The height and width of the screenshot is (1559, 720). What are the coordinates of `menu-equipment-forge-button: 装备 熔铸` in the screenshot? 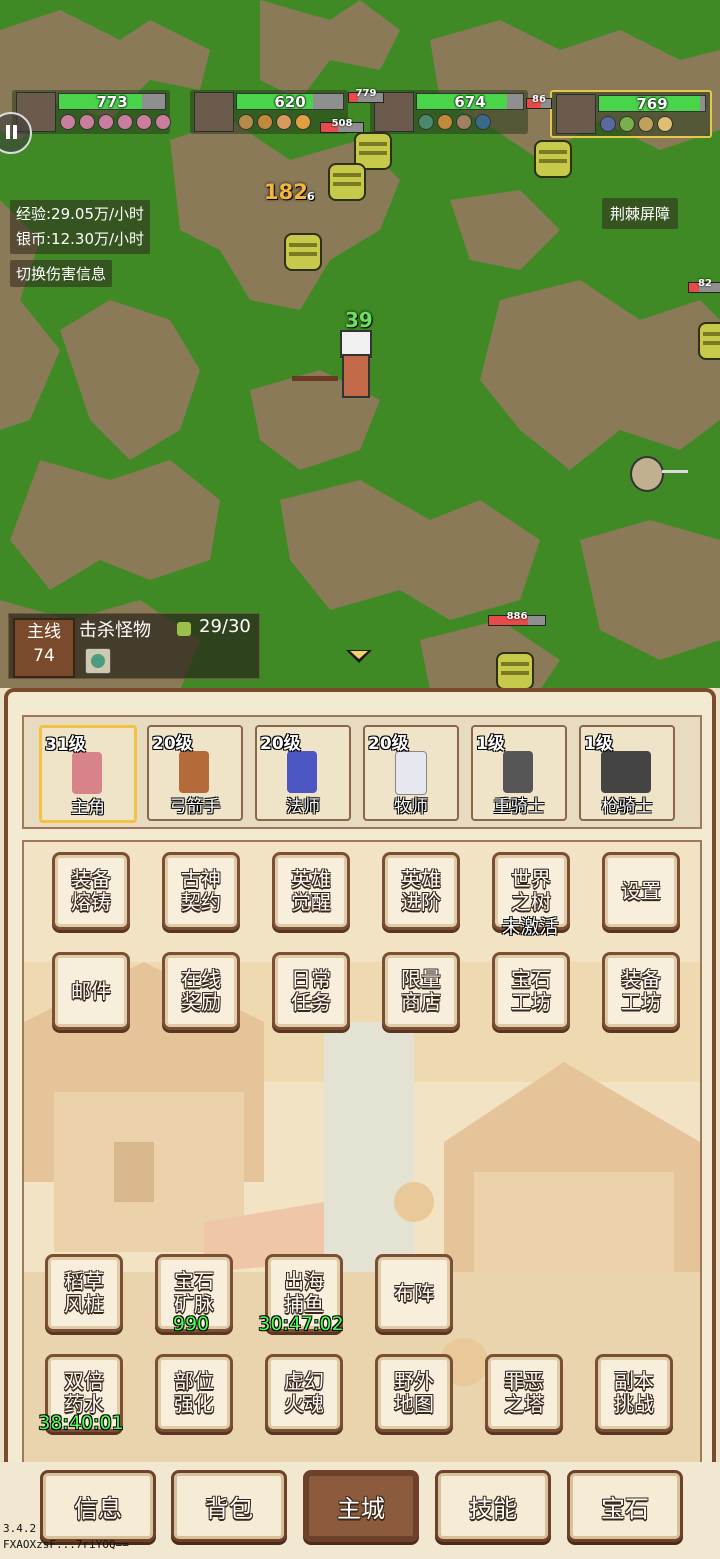 It's located at (91, 891).